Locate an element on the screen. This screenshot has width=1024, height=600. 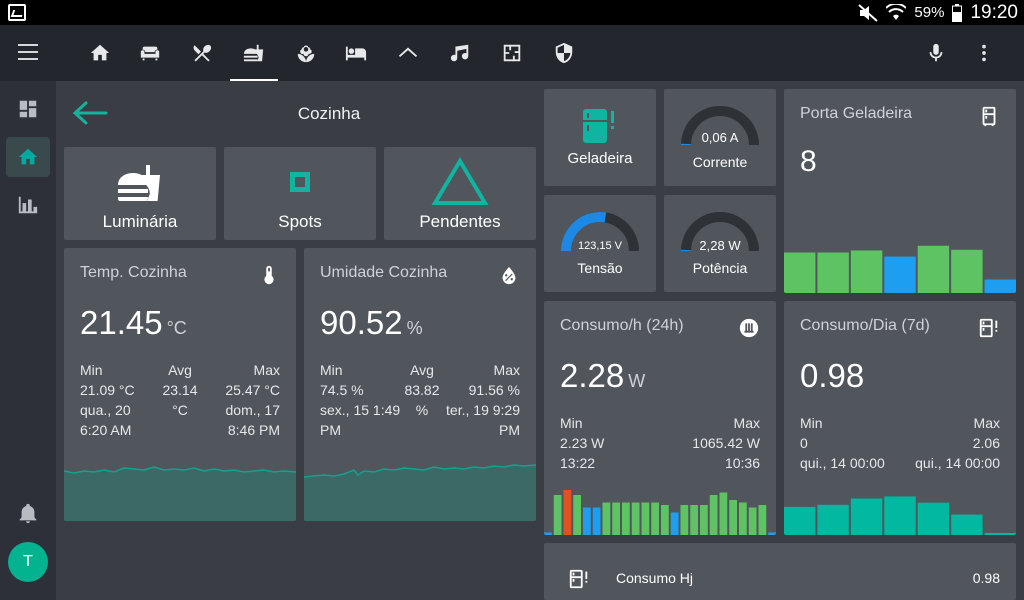
tensao-gauge-card: 123,15 V Tensão is located at coordinates (600, 243).